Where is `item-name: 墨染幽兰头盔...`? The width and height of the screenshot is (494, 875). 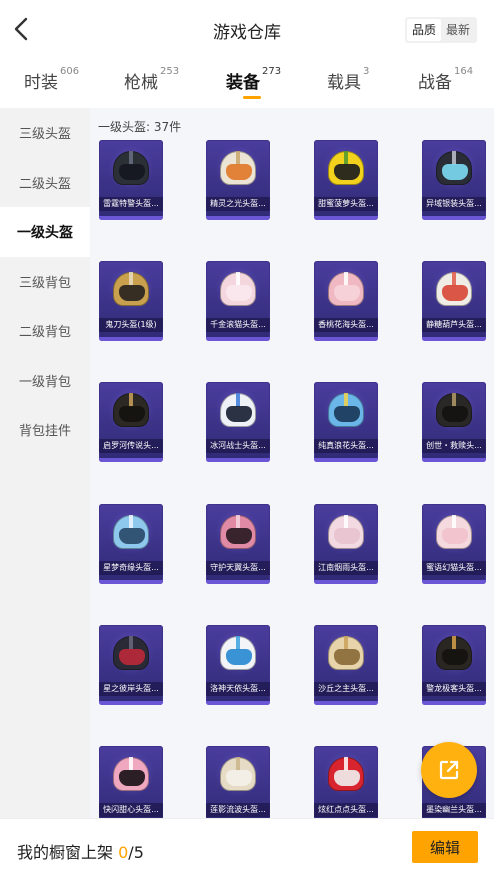 item-name: 墨染幽兰头盔... is located at coordinates (454, 810).